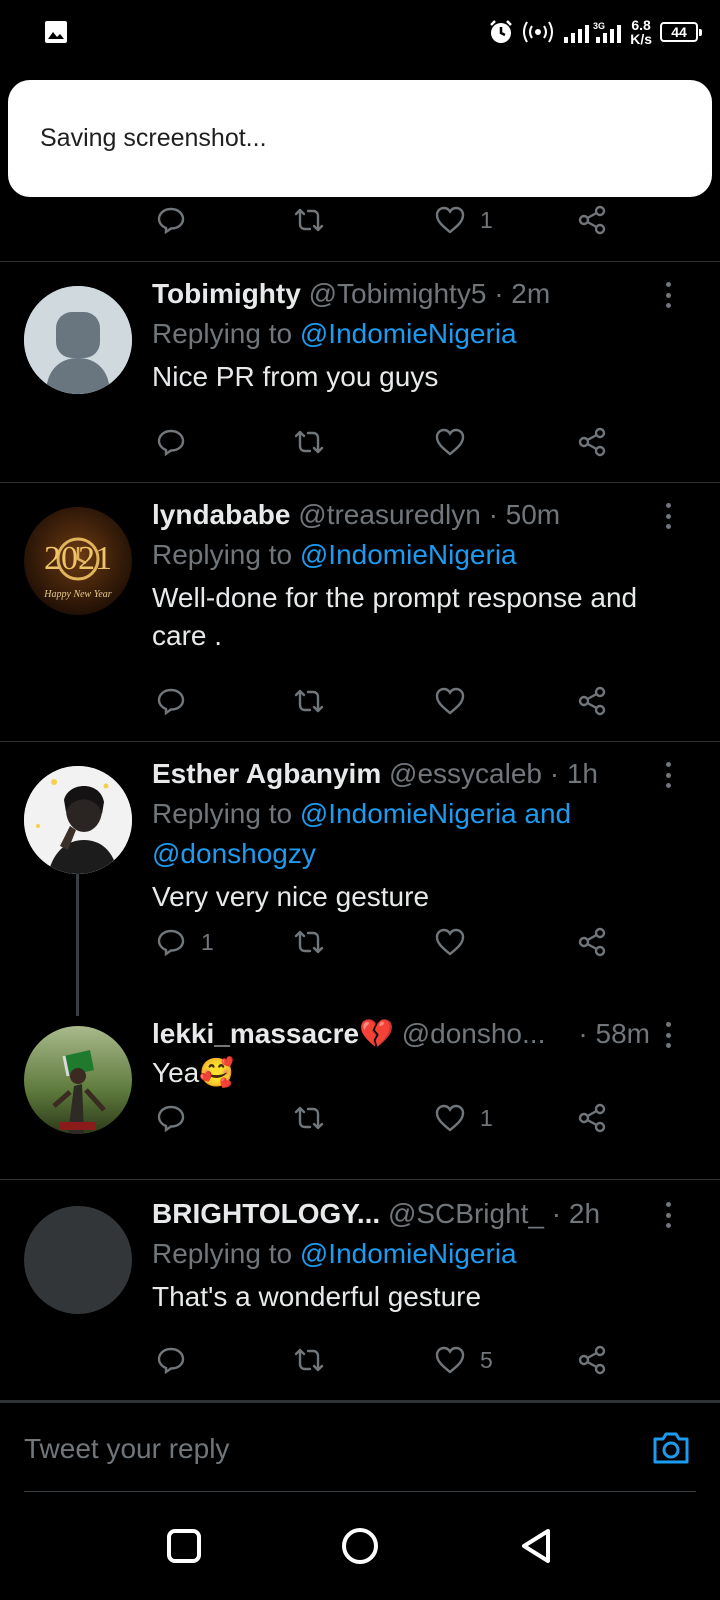  I want to click on system-nav-bar, so click(360, 1546).